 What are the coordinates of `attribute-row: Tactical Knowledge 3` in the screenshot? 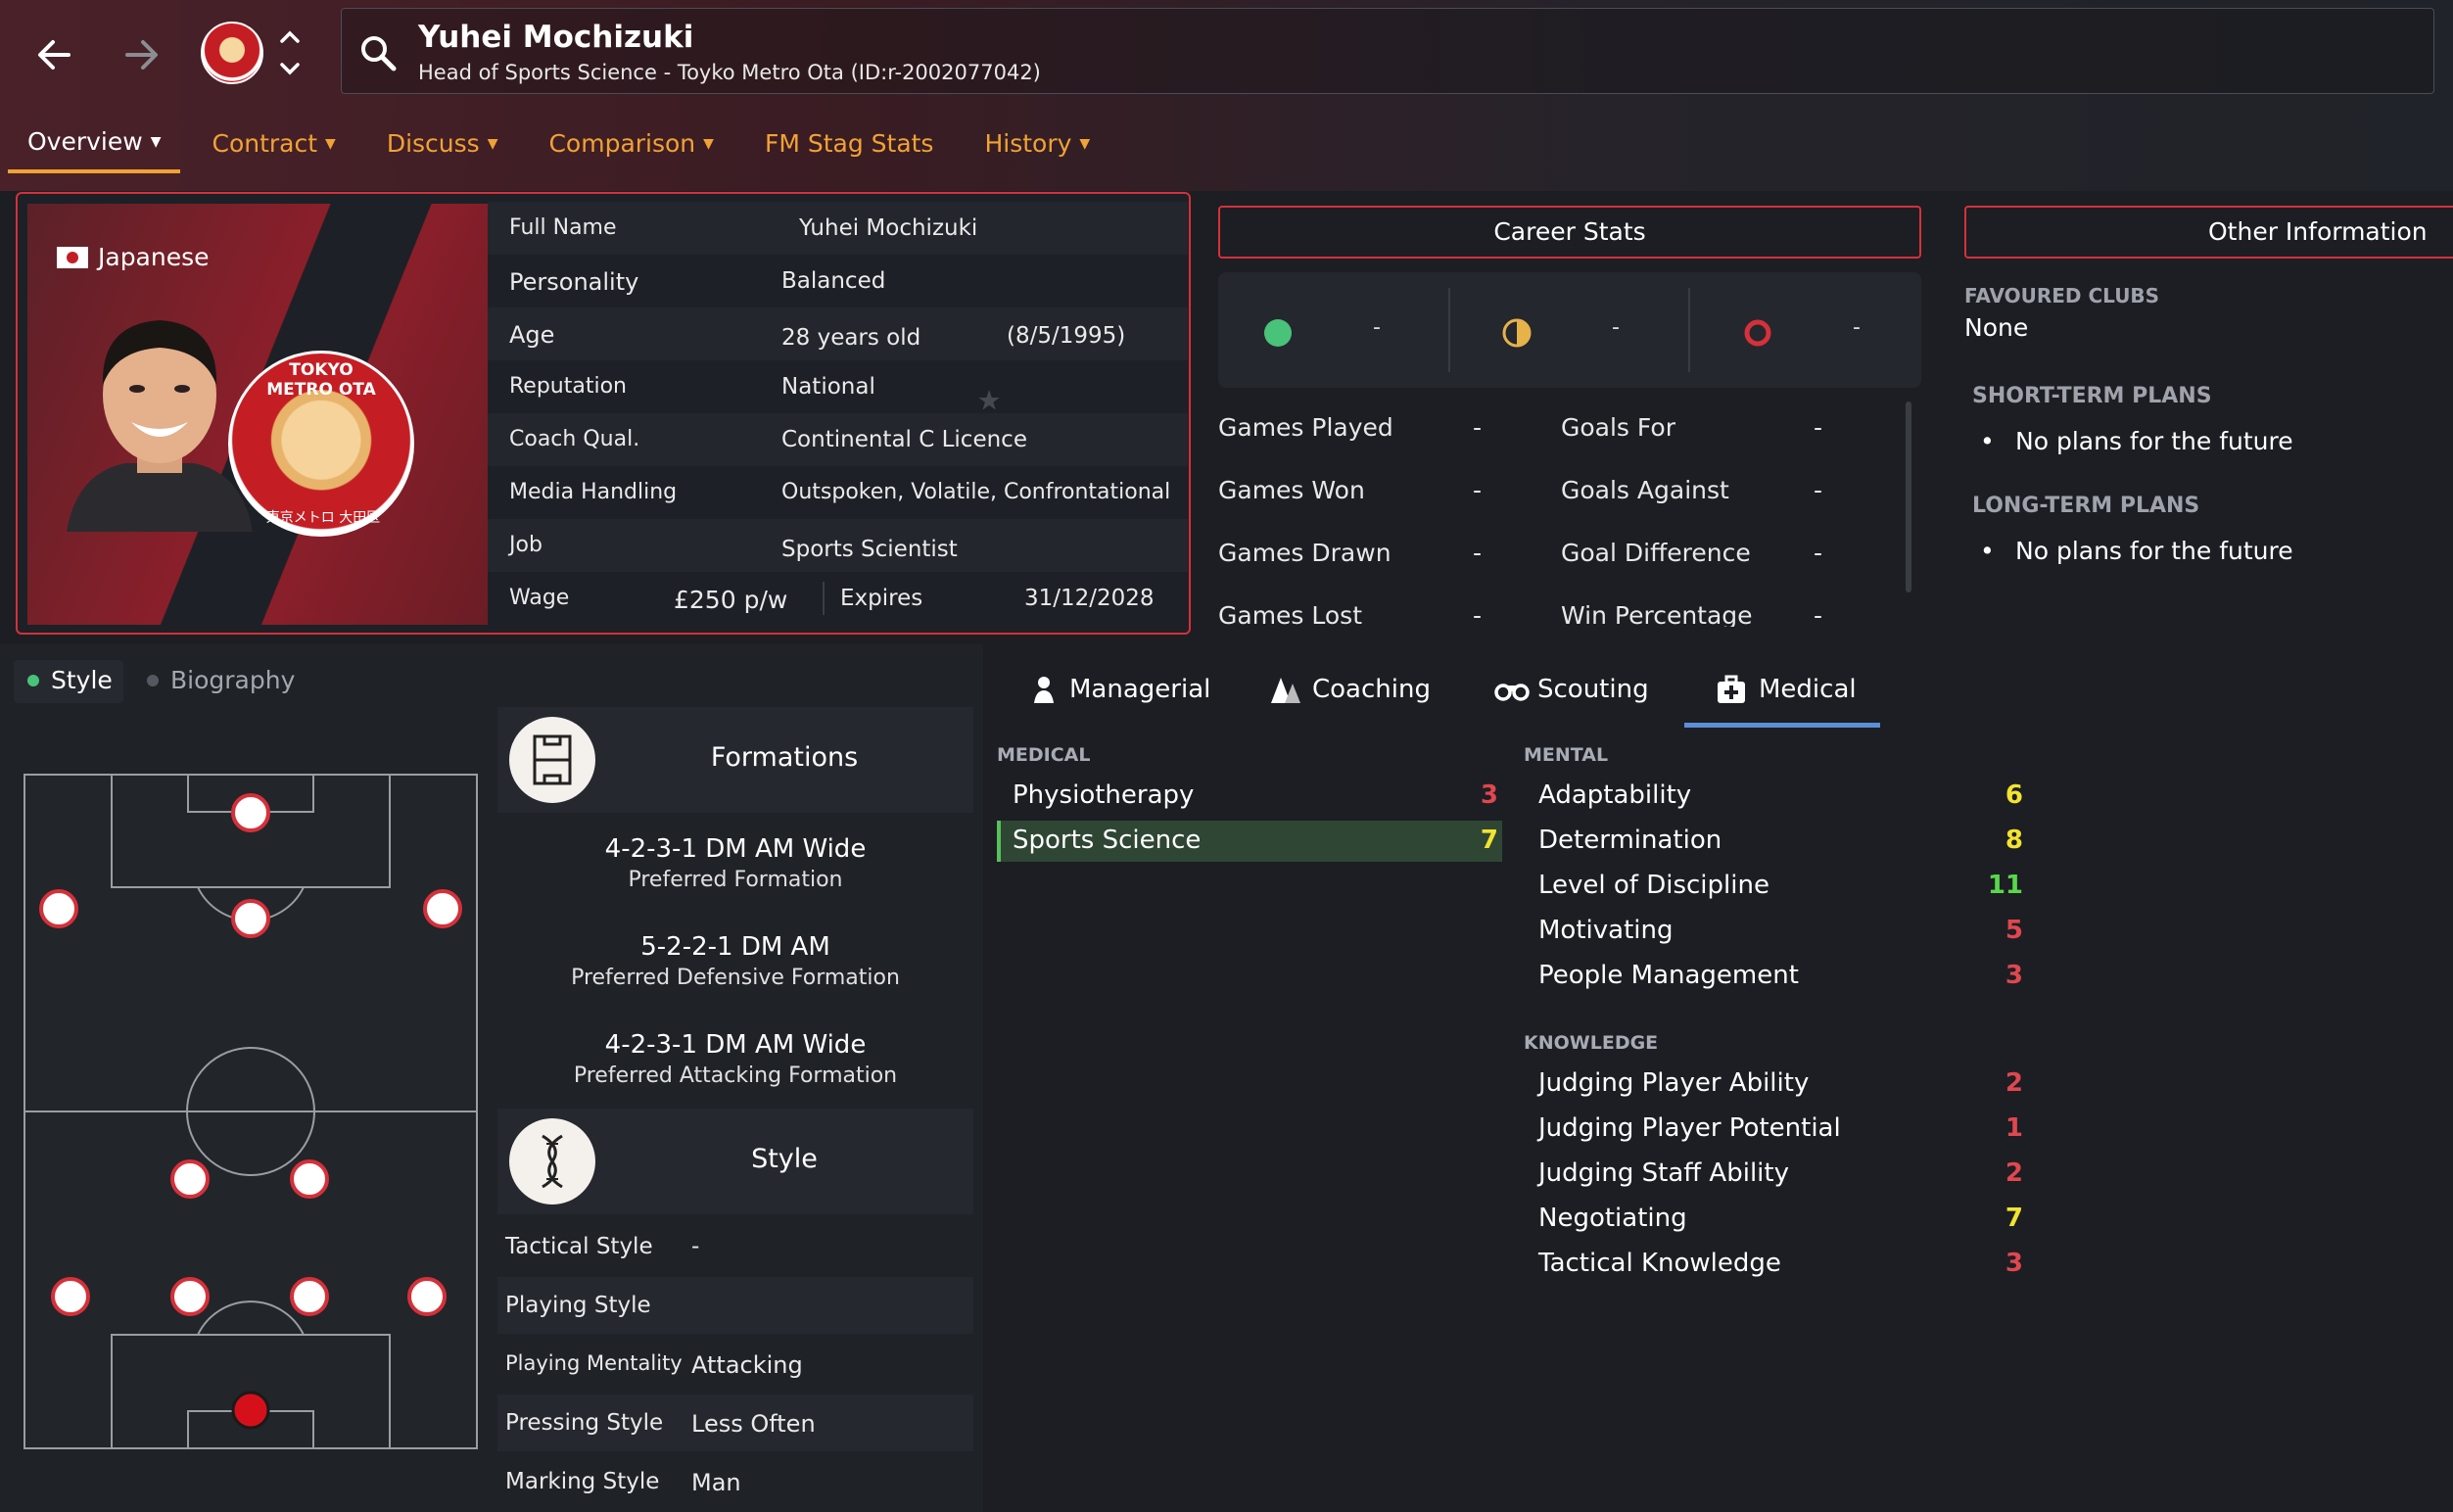 It's located at (1780, 1264).